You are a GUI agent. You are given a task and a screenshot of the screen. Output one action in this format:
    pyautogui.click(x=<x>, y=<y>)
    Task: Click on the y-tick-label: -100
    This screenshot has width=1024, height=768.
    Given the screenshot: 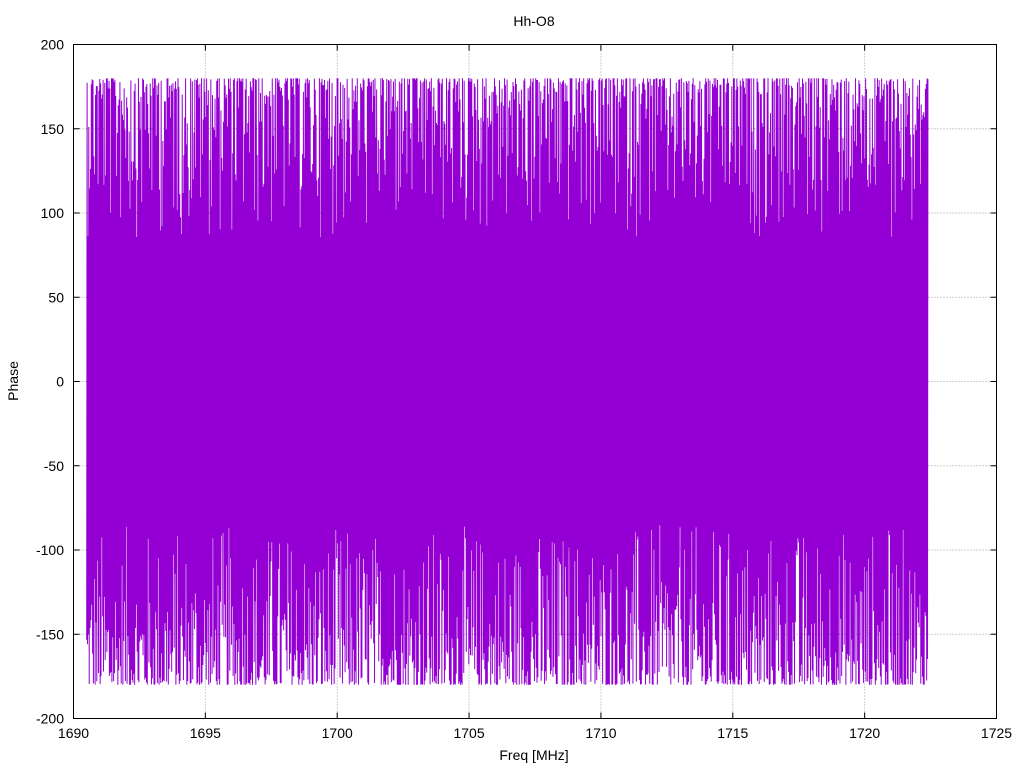 What is the action you would take?
    pyautogui.click(x=50, y=550)
    